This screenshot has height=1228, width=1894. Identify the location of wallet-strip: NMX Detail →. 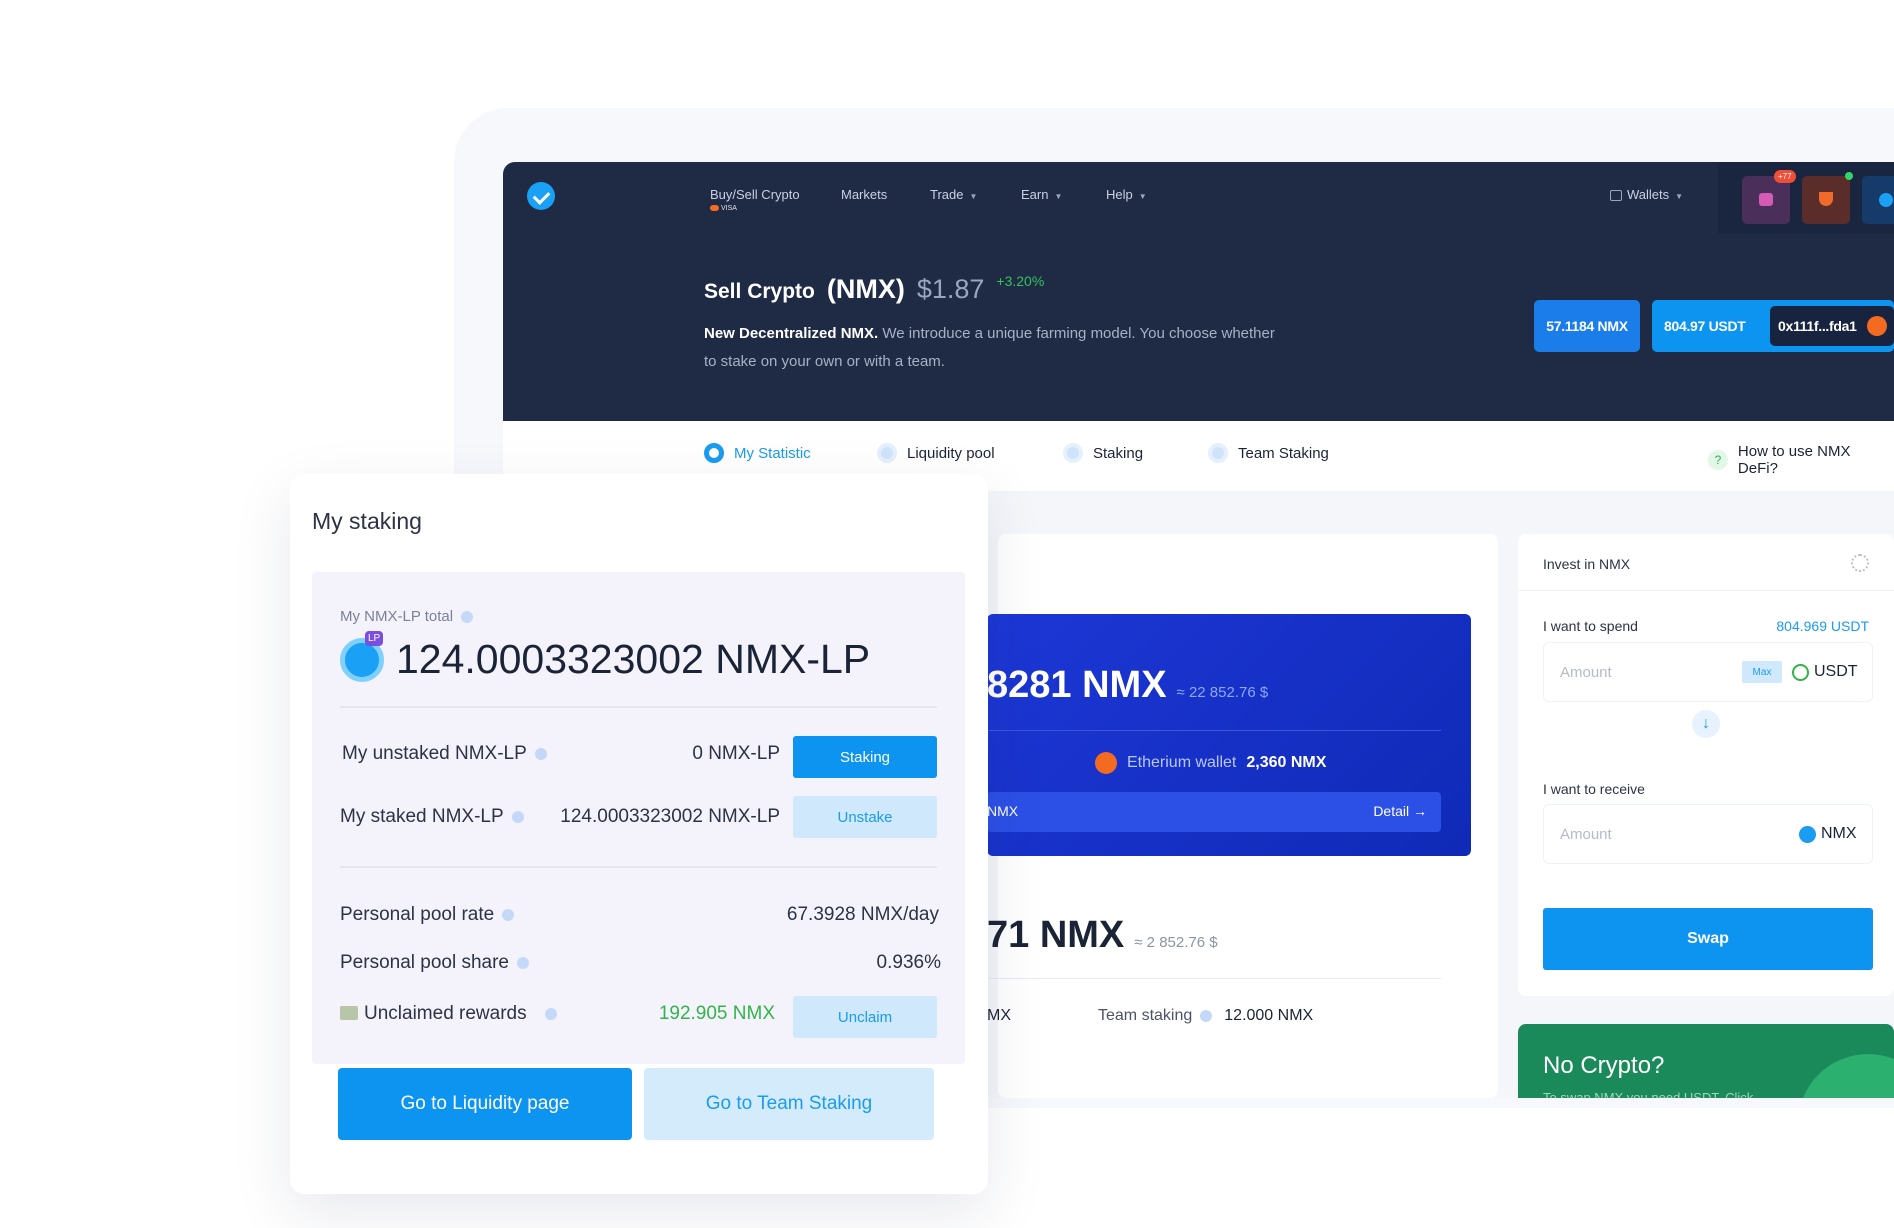
(1214, 812).